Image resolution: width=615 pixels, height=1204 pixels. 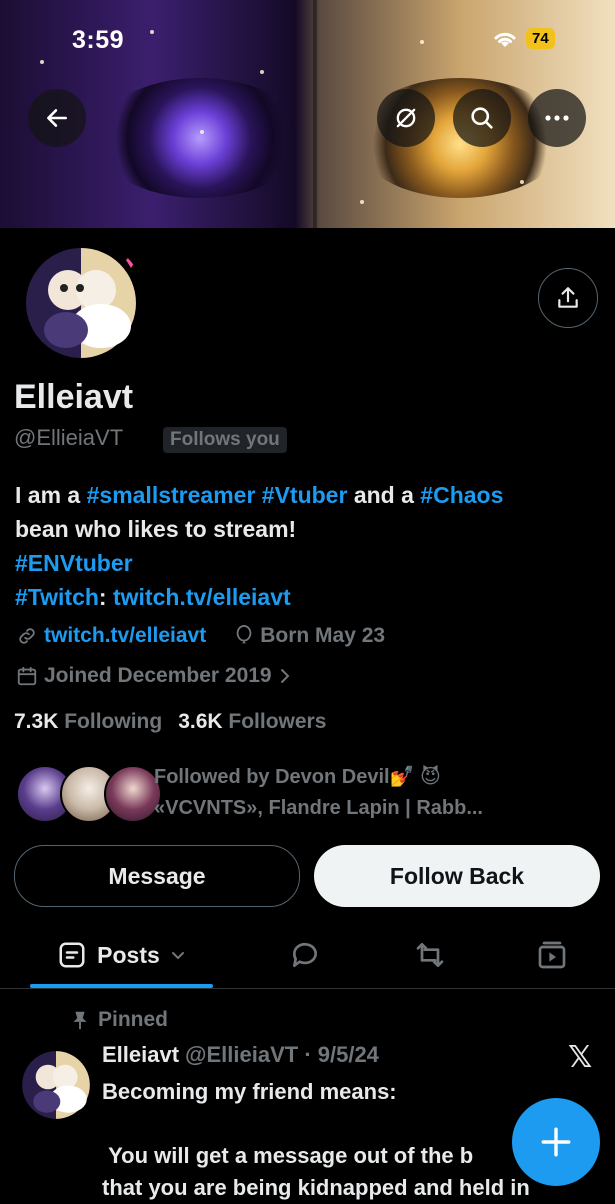 I want to click on calendar-icon, so click(x=27, y=676).